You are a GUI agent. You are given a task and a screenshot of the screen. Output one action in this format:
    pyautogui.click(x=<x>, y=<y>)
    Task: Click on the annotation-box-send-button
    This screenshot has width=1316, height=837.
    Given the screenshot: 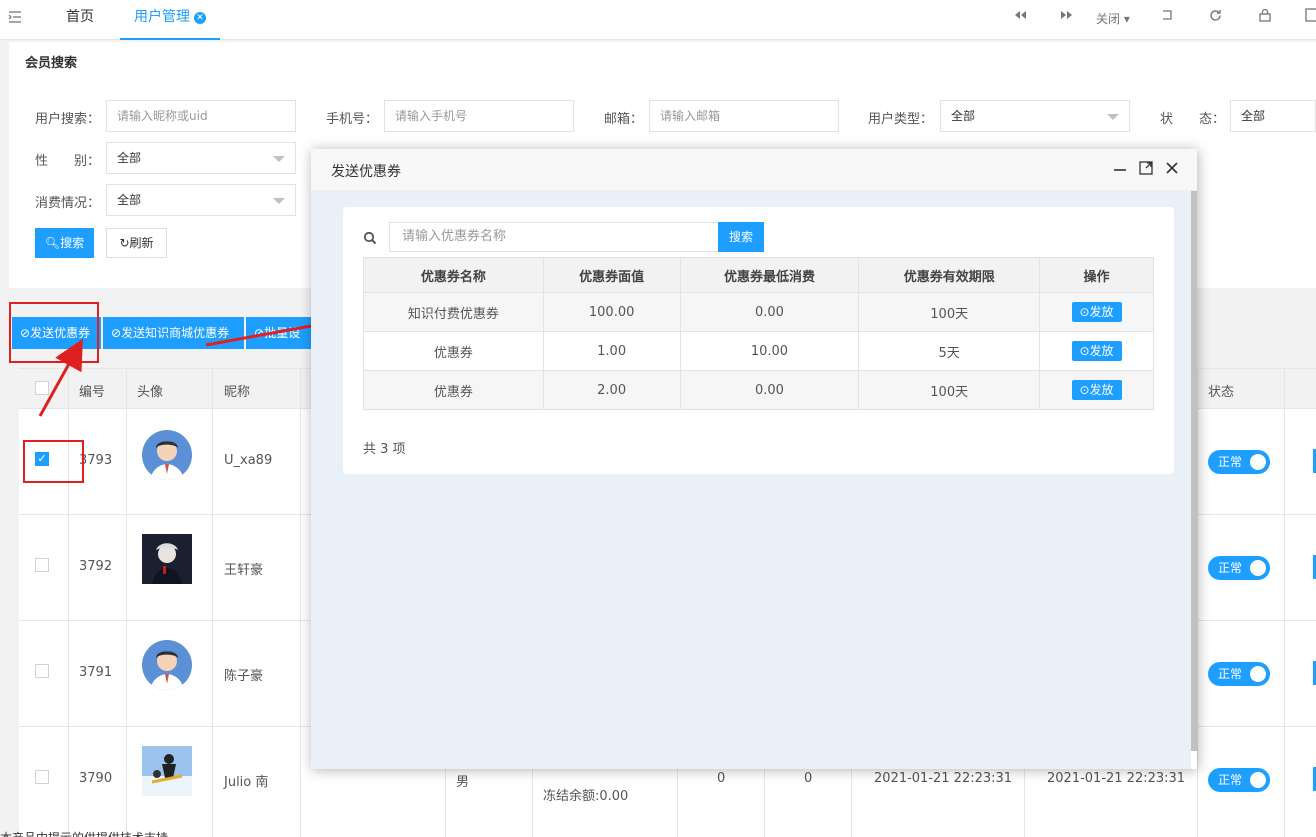 What is the action you would take?
    pyautogui.click(x=54, y=332)
    